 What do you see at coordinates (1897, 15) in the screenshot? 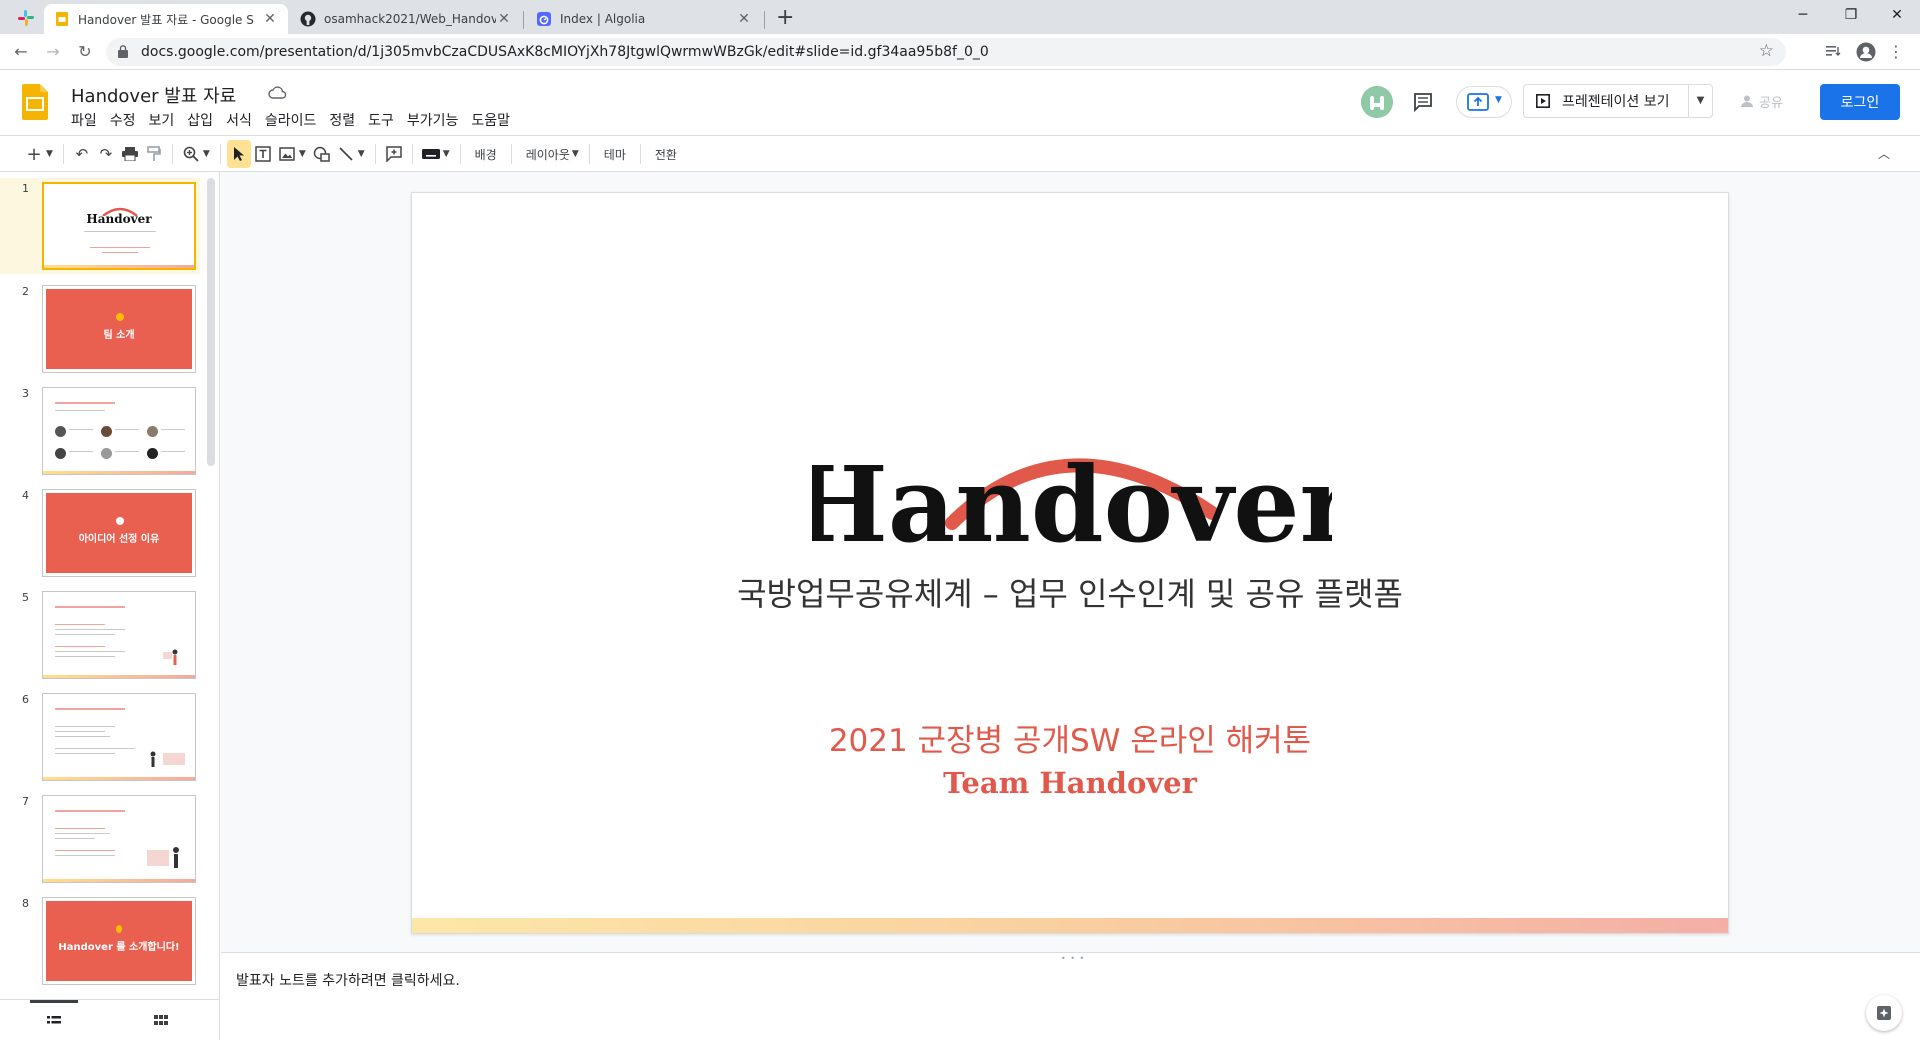
I see `close-window-button: ✕` at bounding box center [1897, 15].